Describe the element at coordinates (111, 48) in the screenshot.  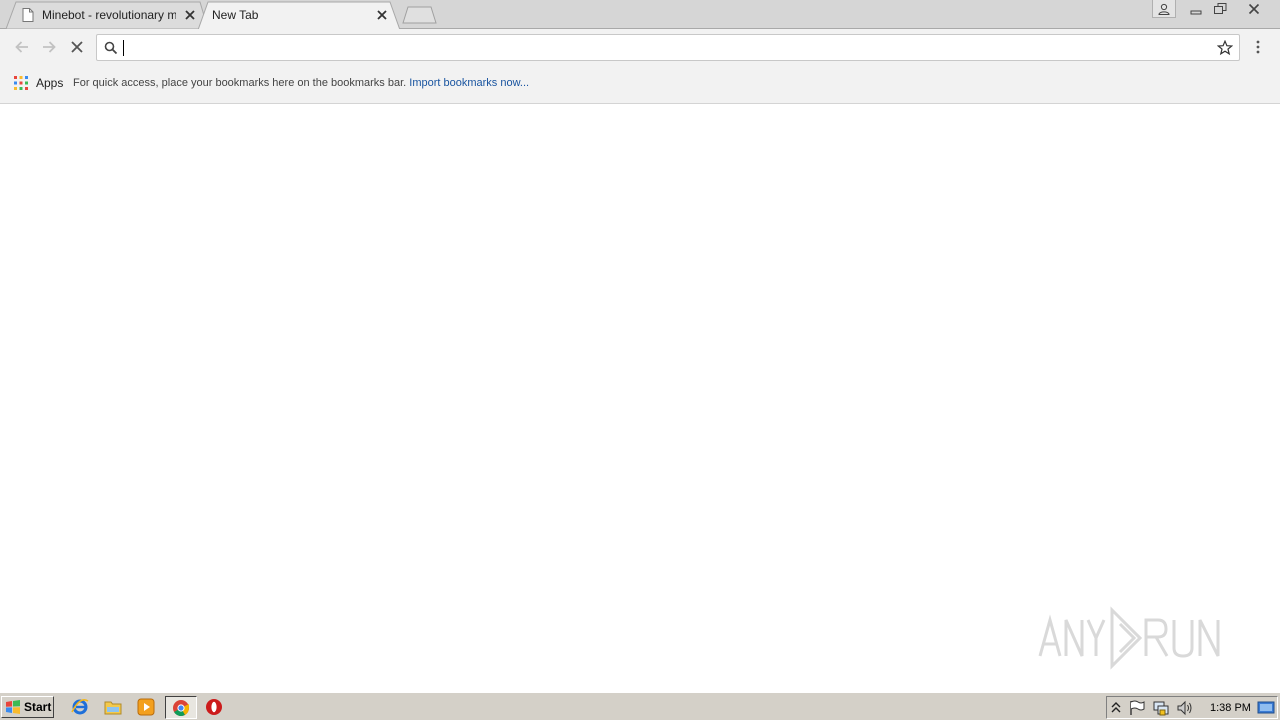
I see `search-icon` at that location.